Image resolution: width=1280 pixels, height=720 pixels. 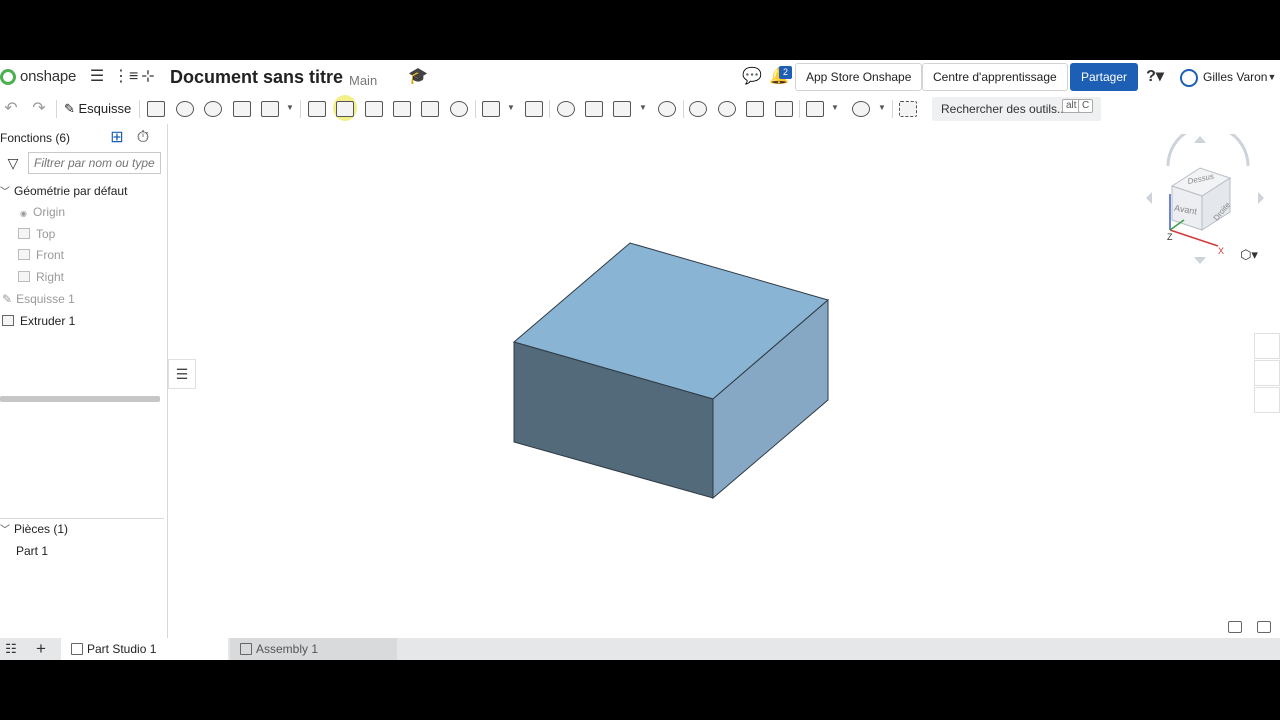 I want to click on tree-item-extrude: Extruder 1, so click(x=38, y=321).